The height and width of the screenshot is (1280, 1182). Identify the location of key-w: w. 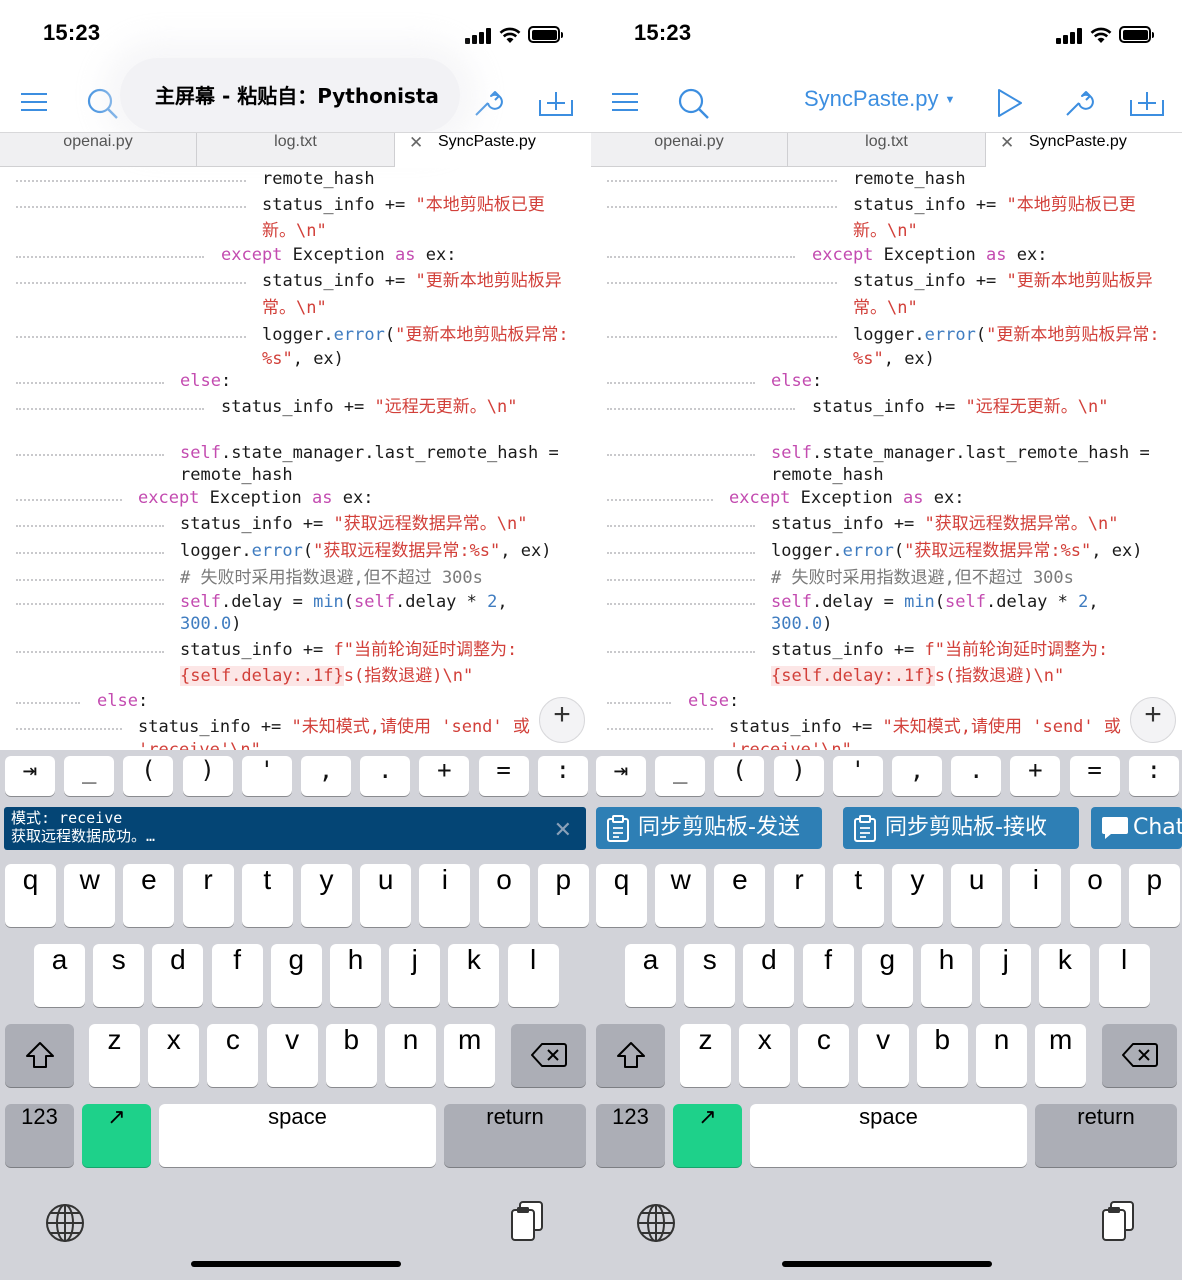
(90, 895).